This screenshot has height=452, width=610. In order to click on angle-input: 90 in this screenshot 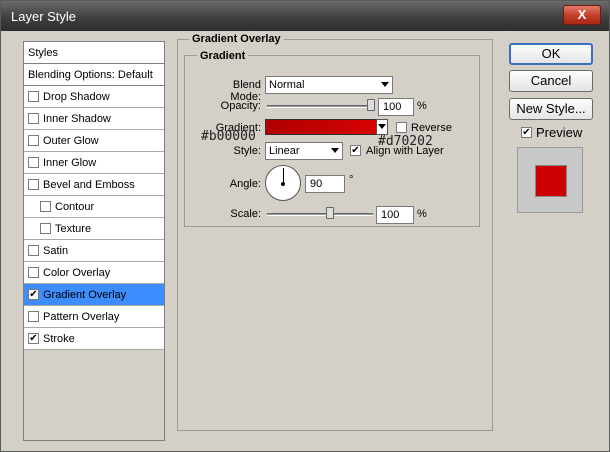, I will do `click(325, 184)`.